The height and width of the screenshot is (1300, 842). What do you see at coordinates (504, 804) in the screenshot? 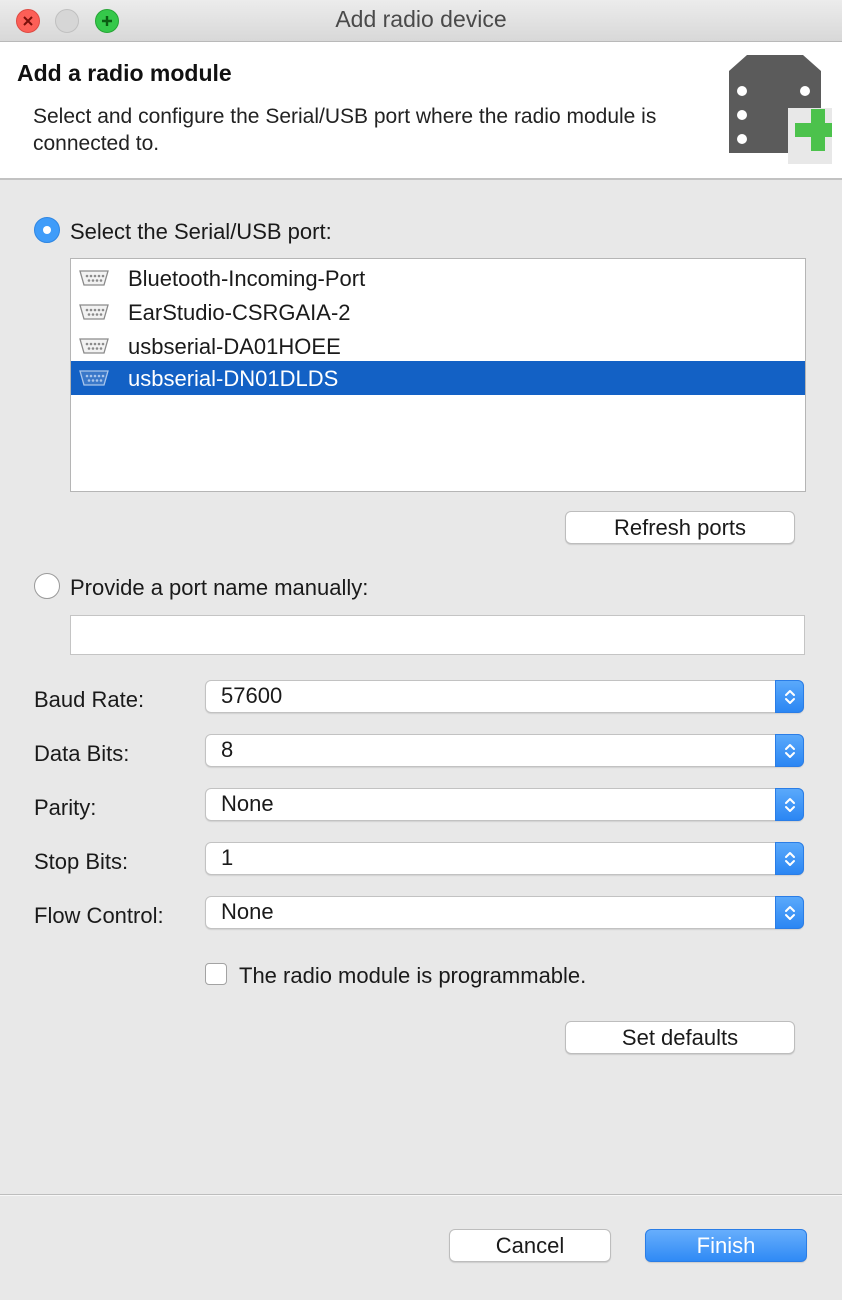
I see `parity-select: None` at bounding box center [504, 804].